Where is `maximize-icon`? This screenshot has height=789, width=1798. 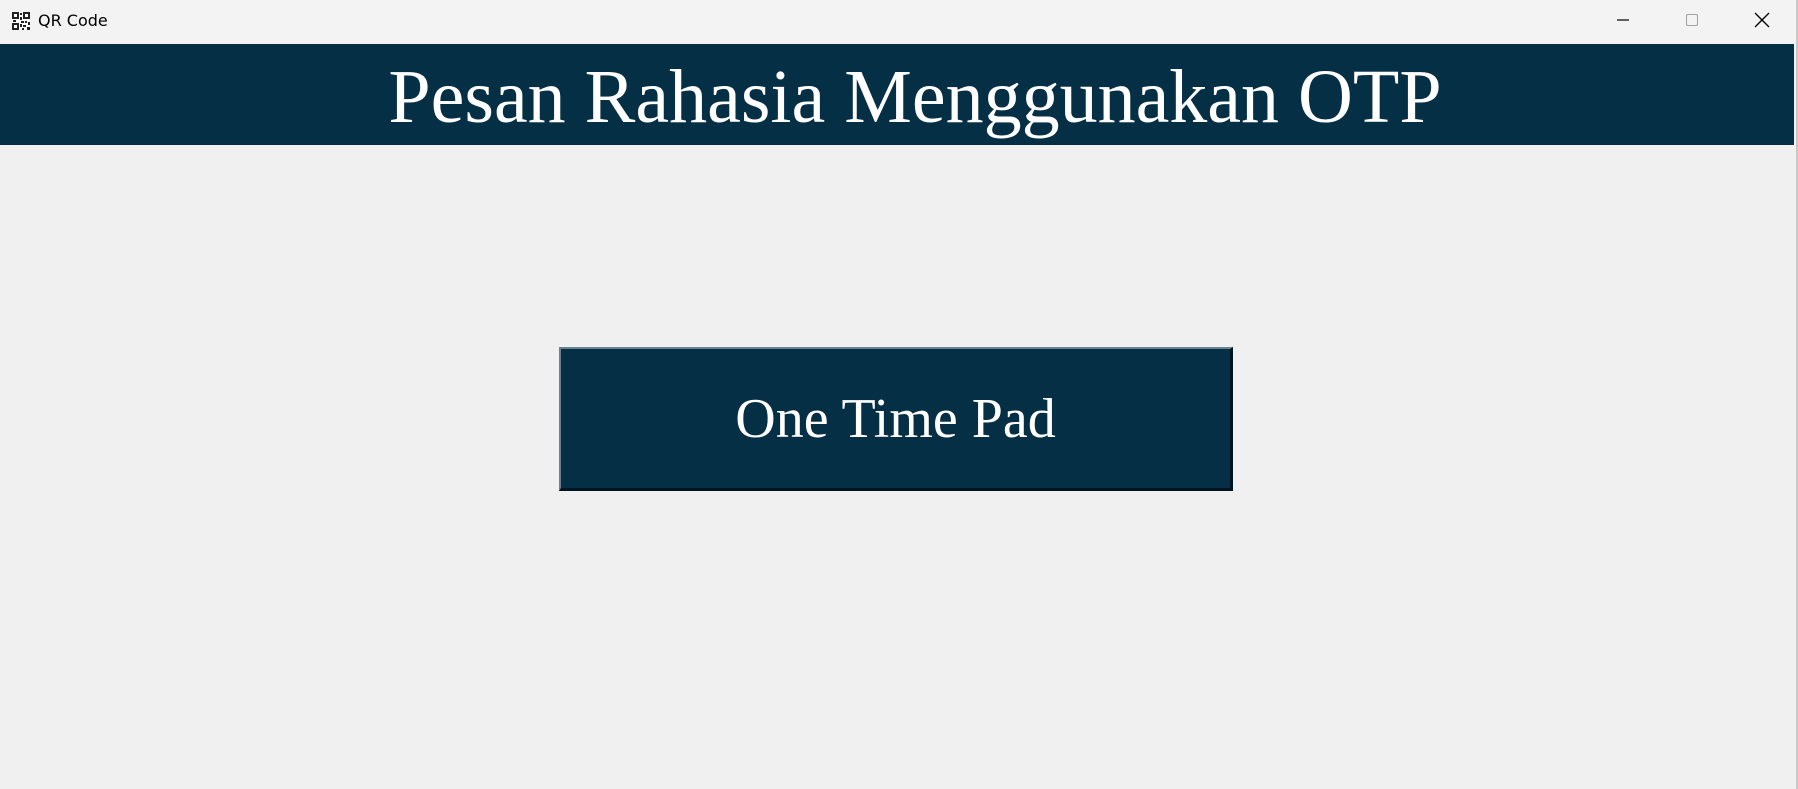
maximize-icon is located at coordinates (1692, 22).